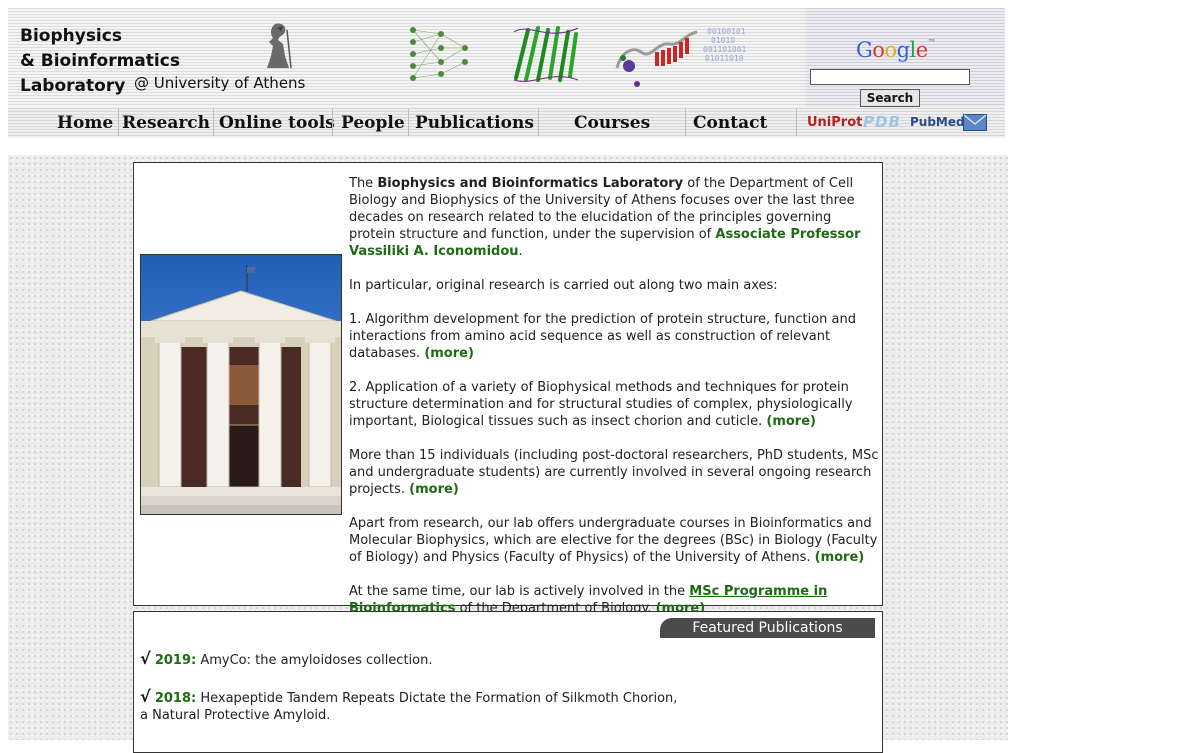 The image size is (1200, 753). I want to click on publication-title: AmyCo: the amyloidoses collection., so click(316, 660).